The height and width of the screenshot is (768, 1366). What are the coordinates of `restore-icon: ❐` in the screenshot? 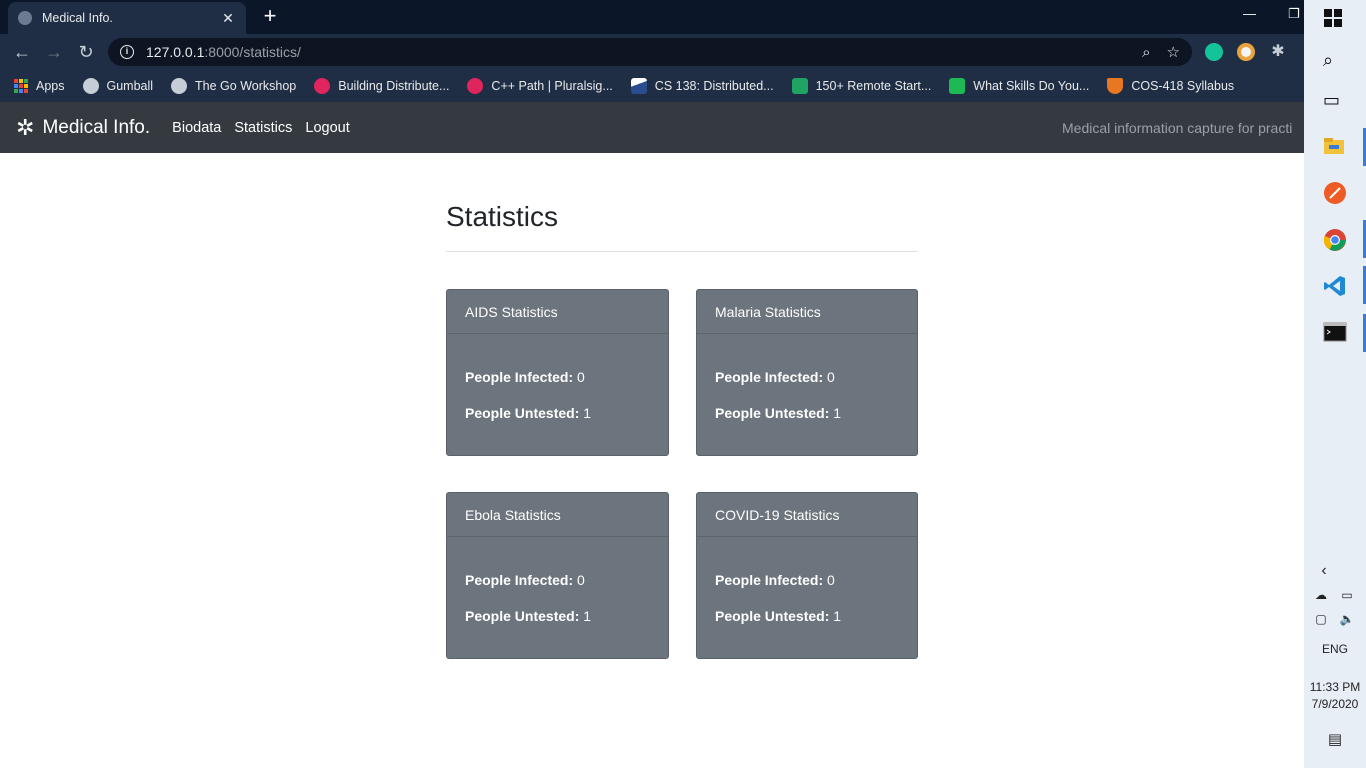 It's located at (1294, 14).